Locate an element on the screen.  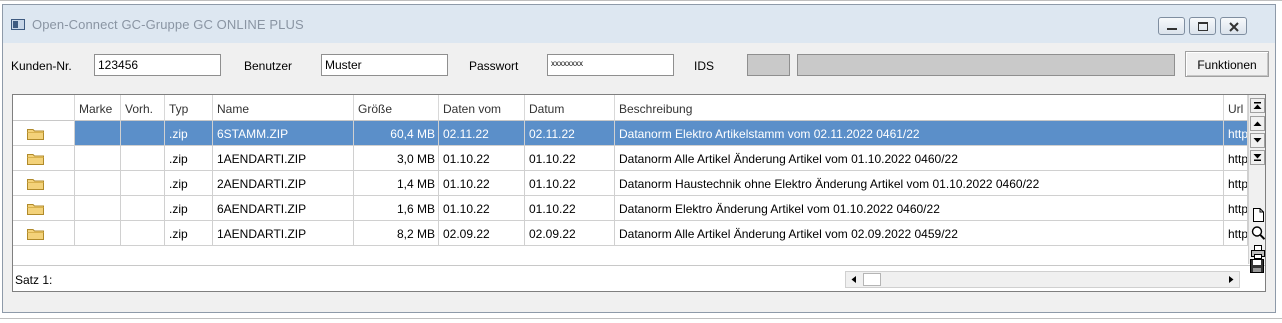
scroll-down-button is located at coordinates (1257, 140).